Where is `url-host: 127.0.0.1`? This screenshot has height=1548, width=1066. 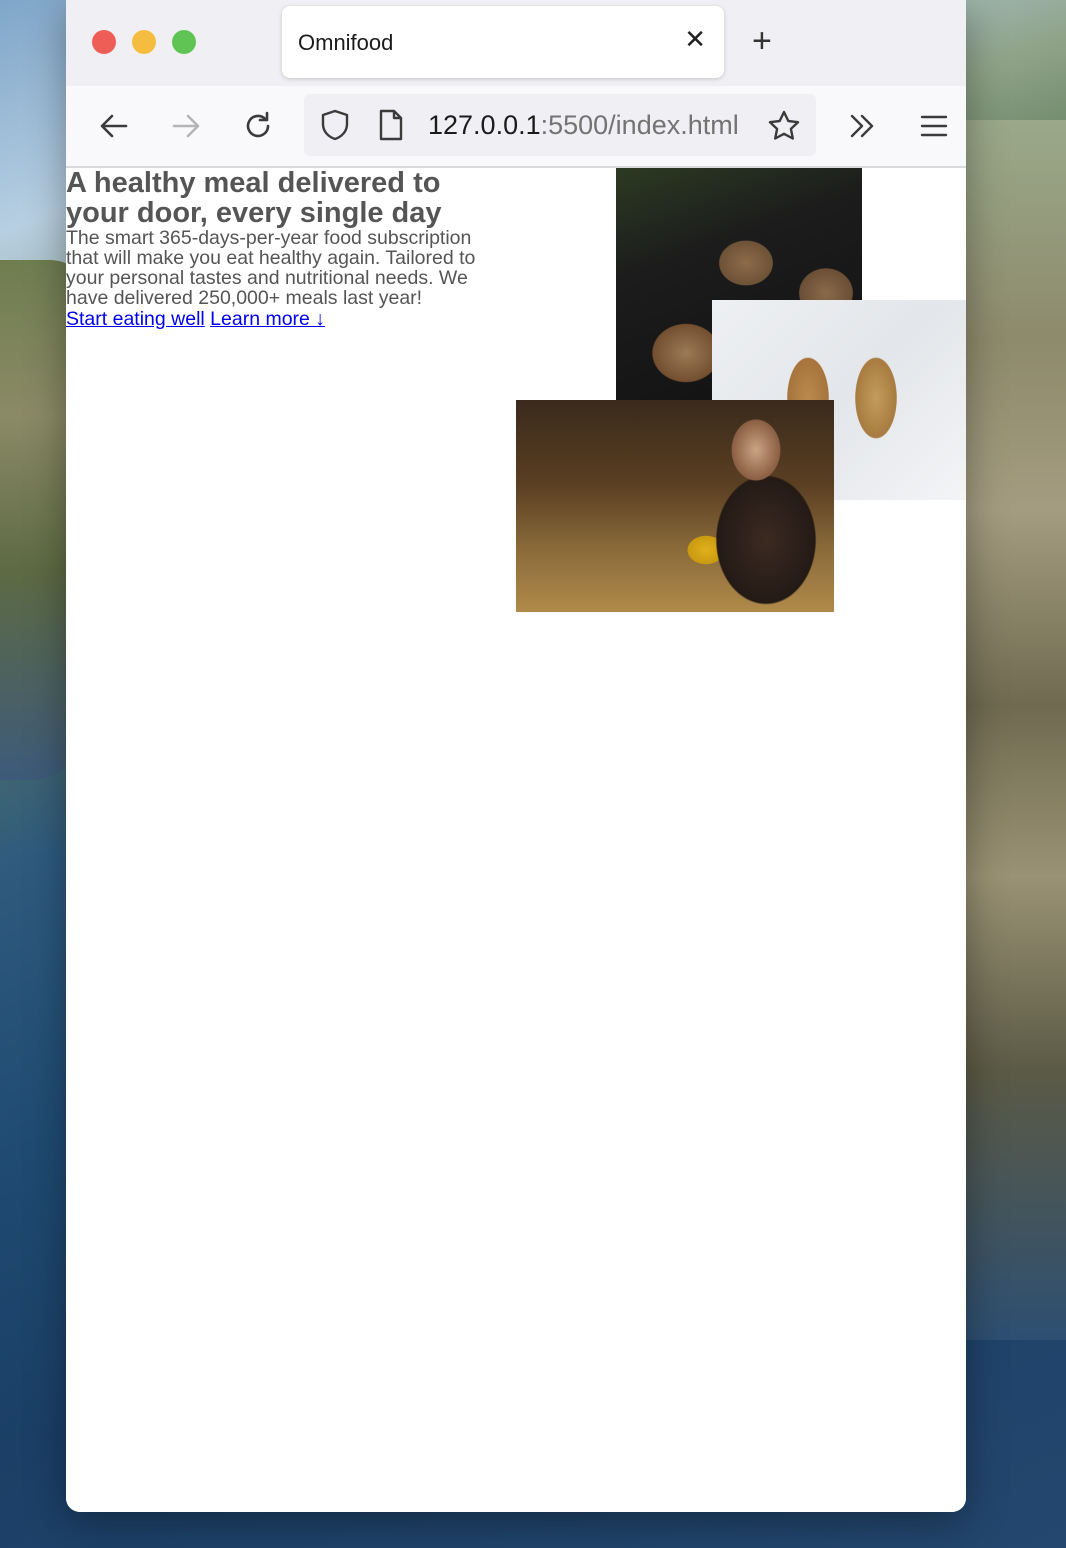
url-host: 127.0.0.1 is located at coordinates (484, 125).